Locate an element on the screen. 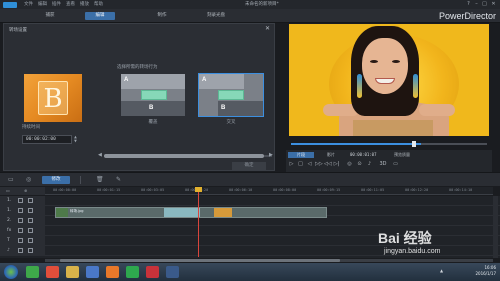 Image resolution: width=500 pixels, height=281 pixels. behavior-label: 选择所需的转场行为 is located at coordinates (137, 67).